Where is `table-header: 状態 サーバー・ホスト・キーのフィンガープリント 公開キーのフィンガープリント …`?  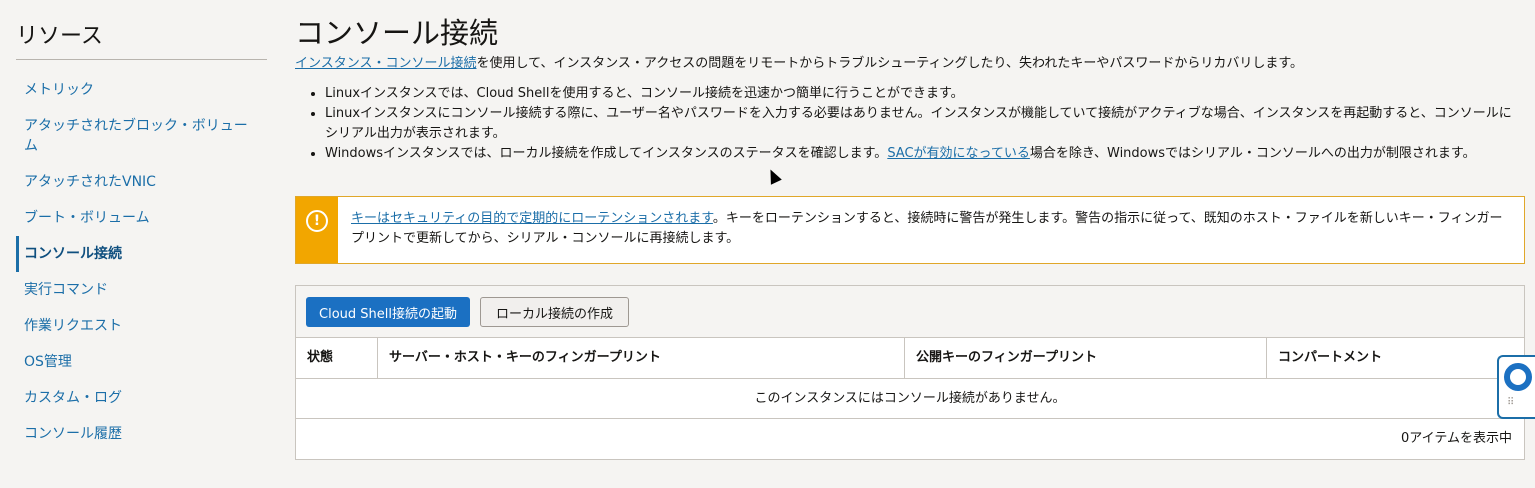 table-header: 状態 サーバー・ホスト・キーのフィンガープリント 公開キーのフィンガープリント … is located at coordinates (910, 358).